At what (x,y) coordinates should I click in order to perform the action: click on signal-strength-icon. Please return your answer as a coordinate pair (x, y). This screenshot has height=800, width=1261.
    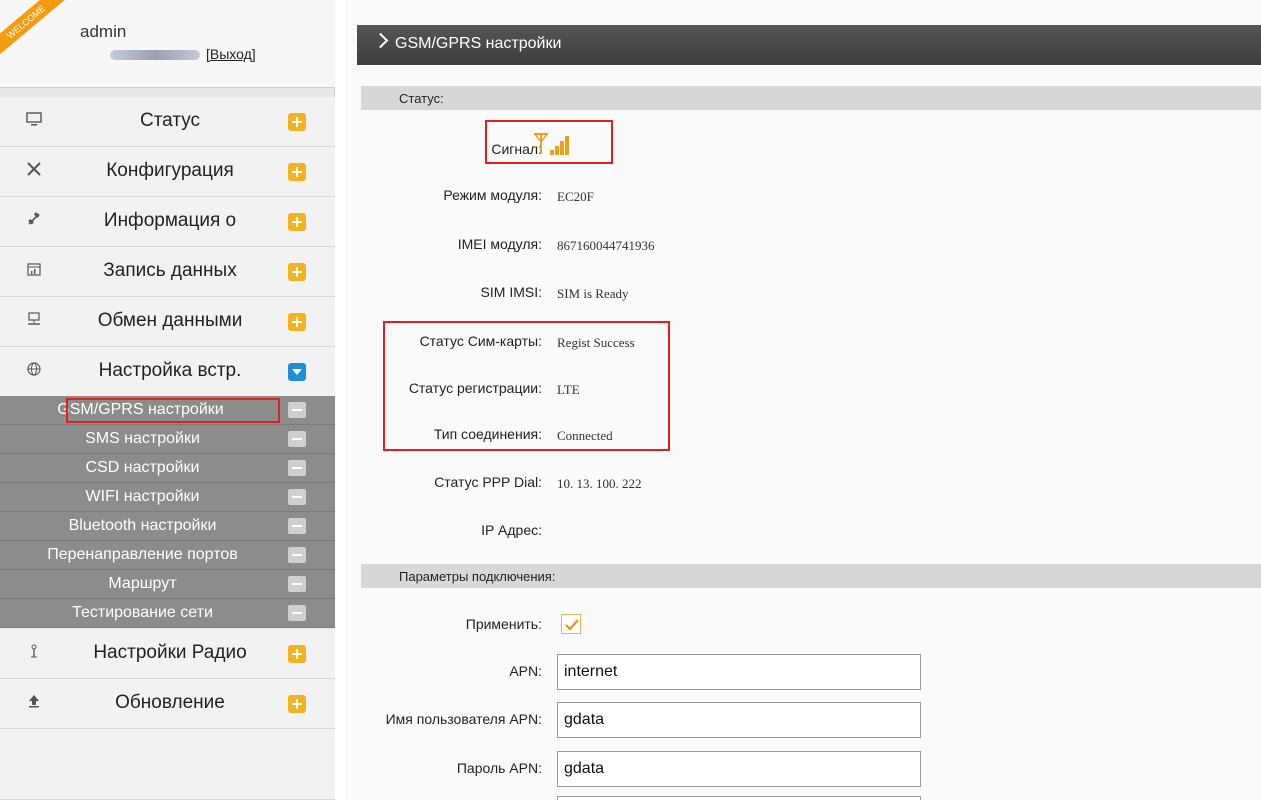
    Looking at the image, I should click on (551, 144).